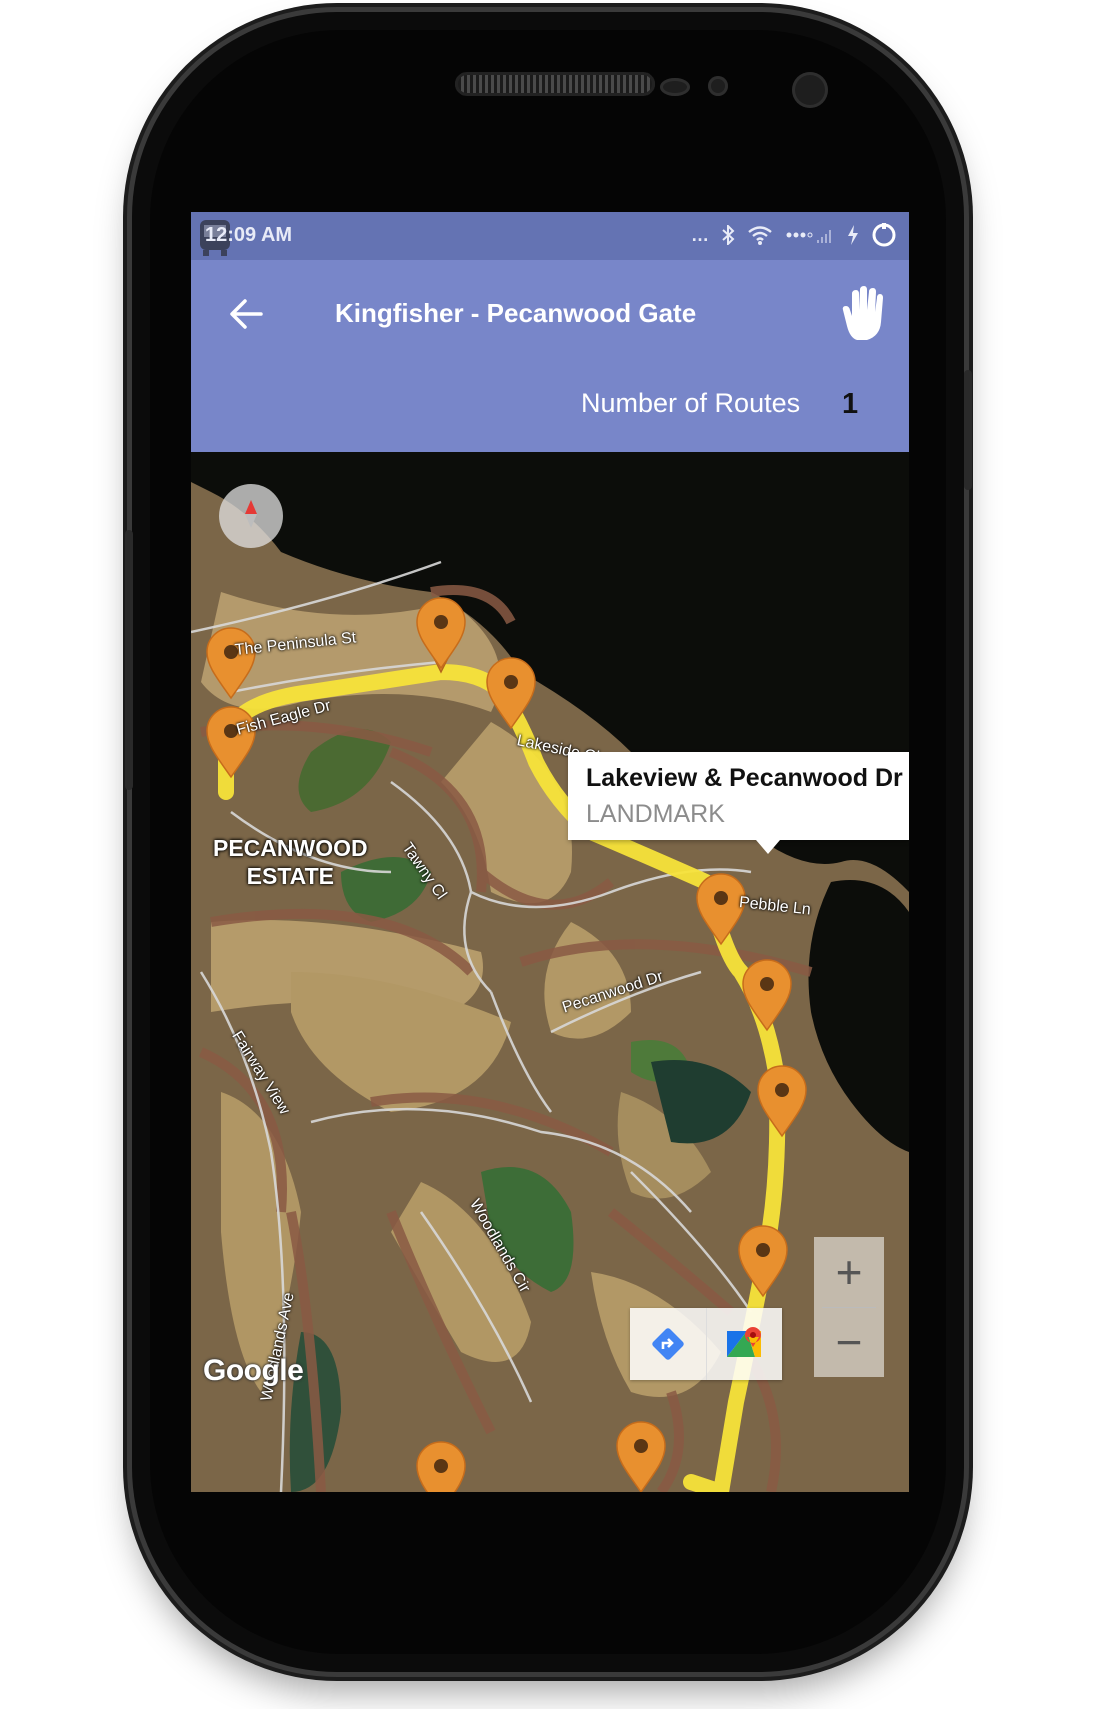  What do you see at coordinates (744, 778) in the screenshot?
I see `info-window-title: Lakeview & Pecanwood Dr` at bounding box center [744, 778].